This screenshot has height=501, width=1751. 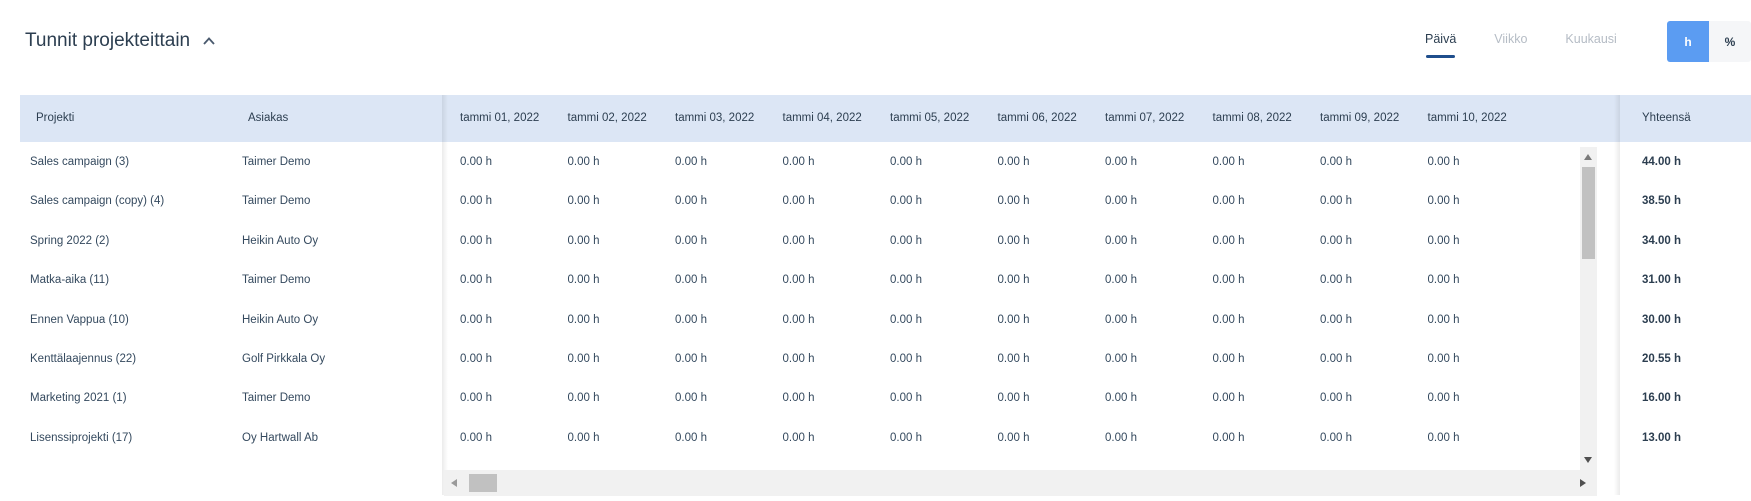 What do you see at coordinates (284, 359) in the screenshot?
I see `customer-name-cell: Golf Pirkkala Oy` at bounding box center [284, 359].